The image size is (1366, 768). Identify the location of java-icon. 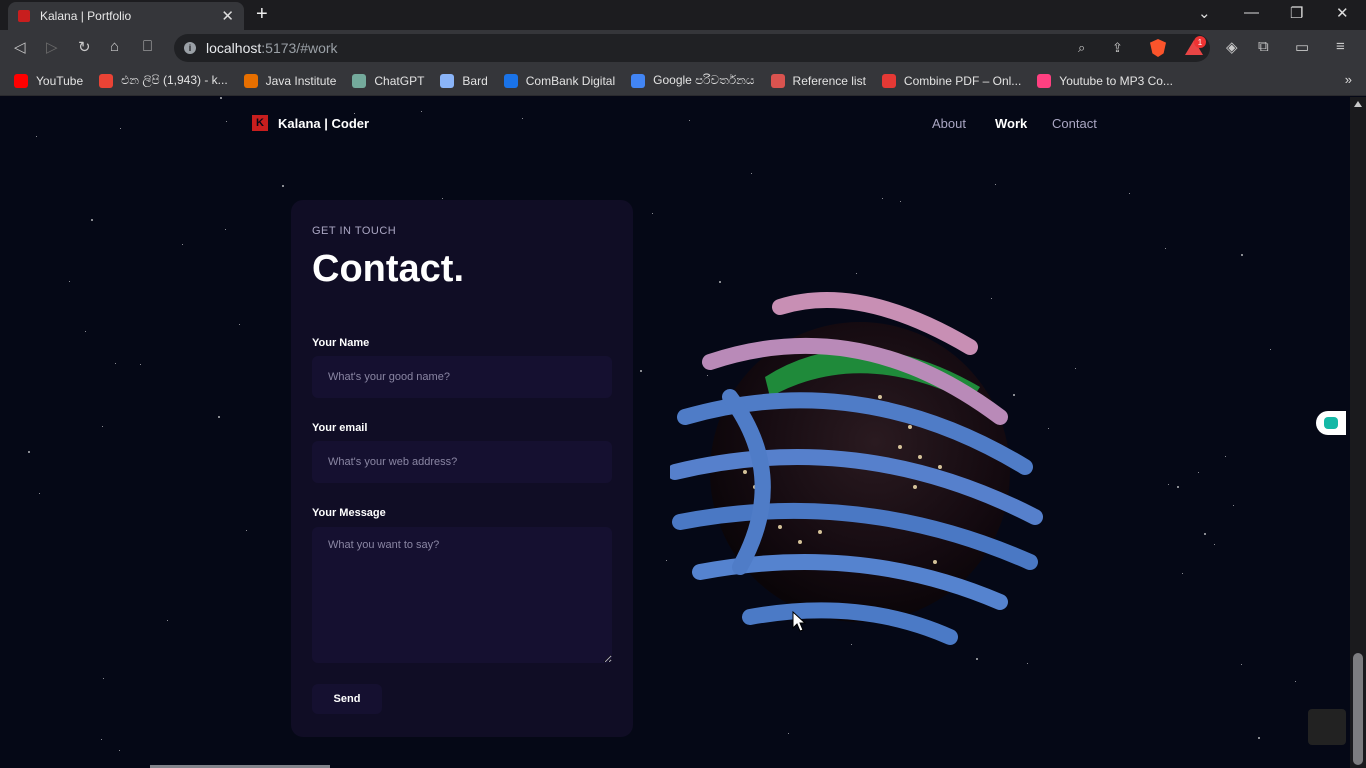
(250, 80).